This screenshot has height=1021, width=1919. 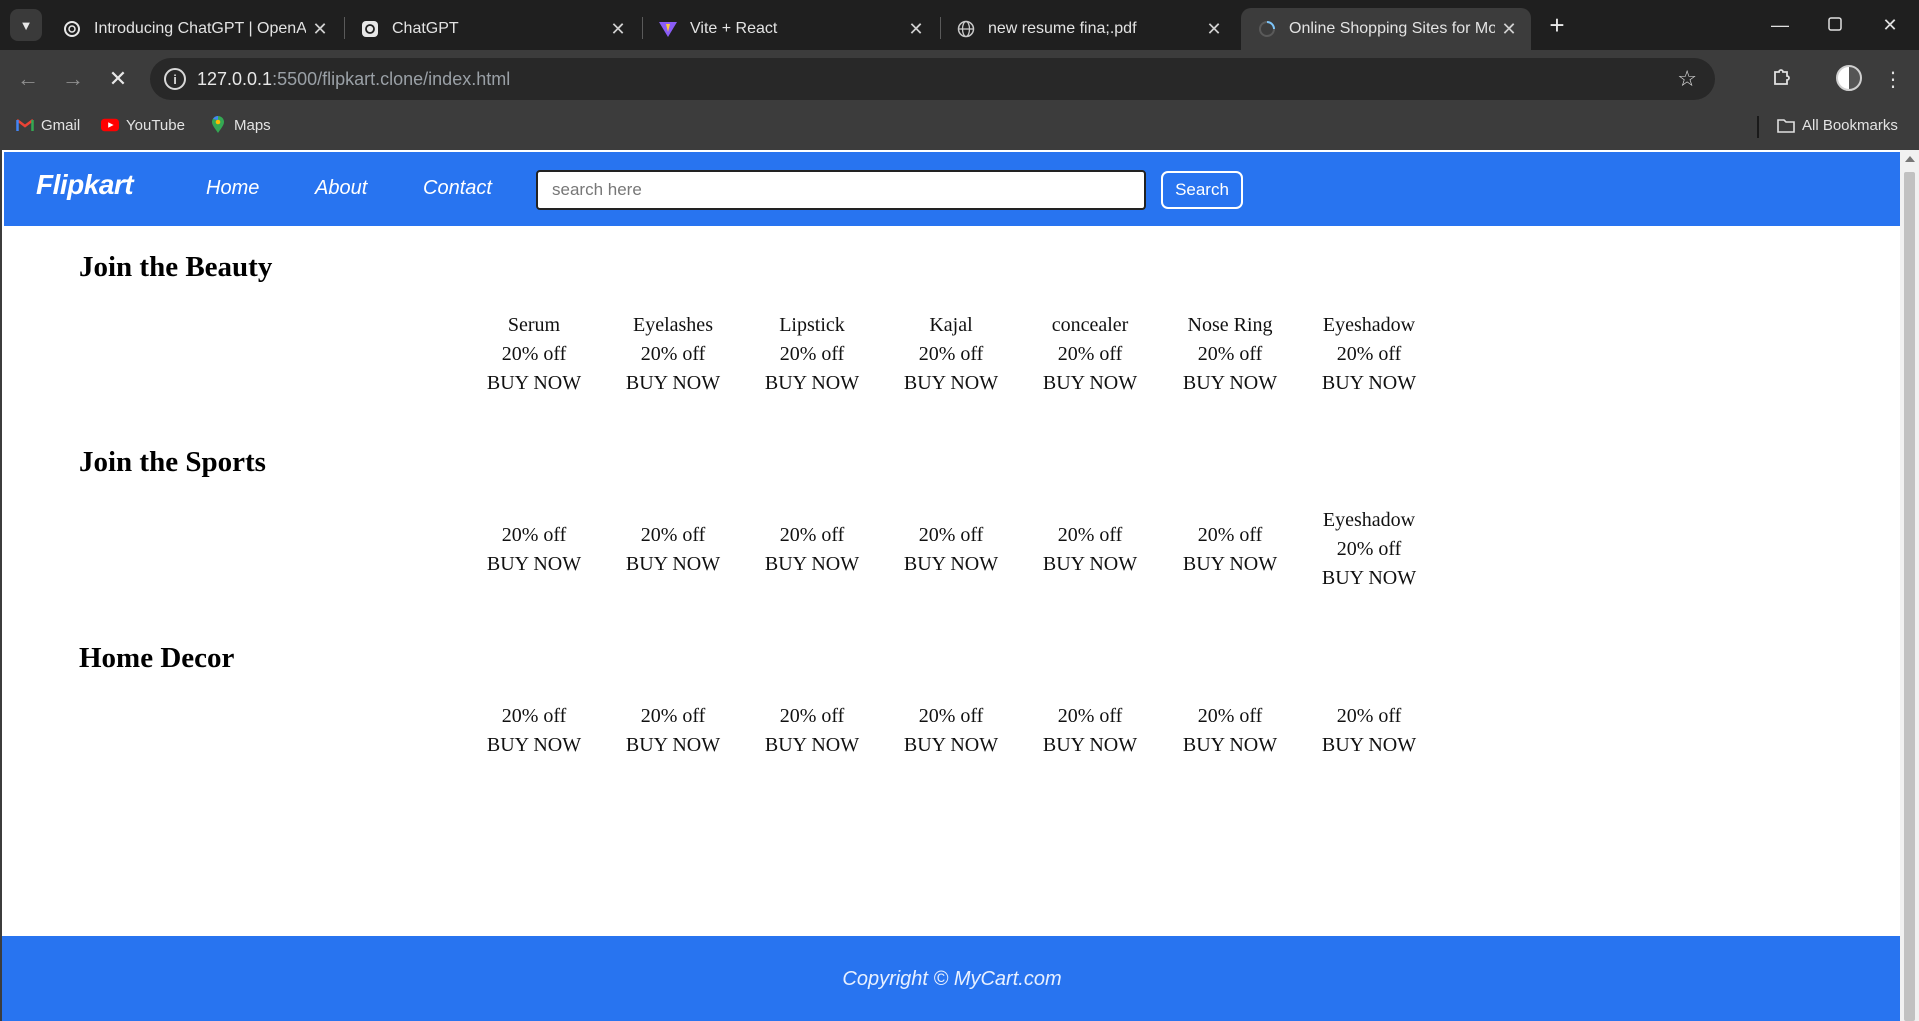 What do you see at coordinates (1837, 125) in the screenshot?
I see `all-bookmarks-button: All Bookmarks` at bounding box center [1837, 125].